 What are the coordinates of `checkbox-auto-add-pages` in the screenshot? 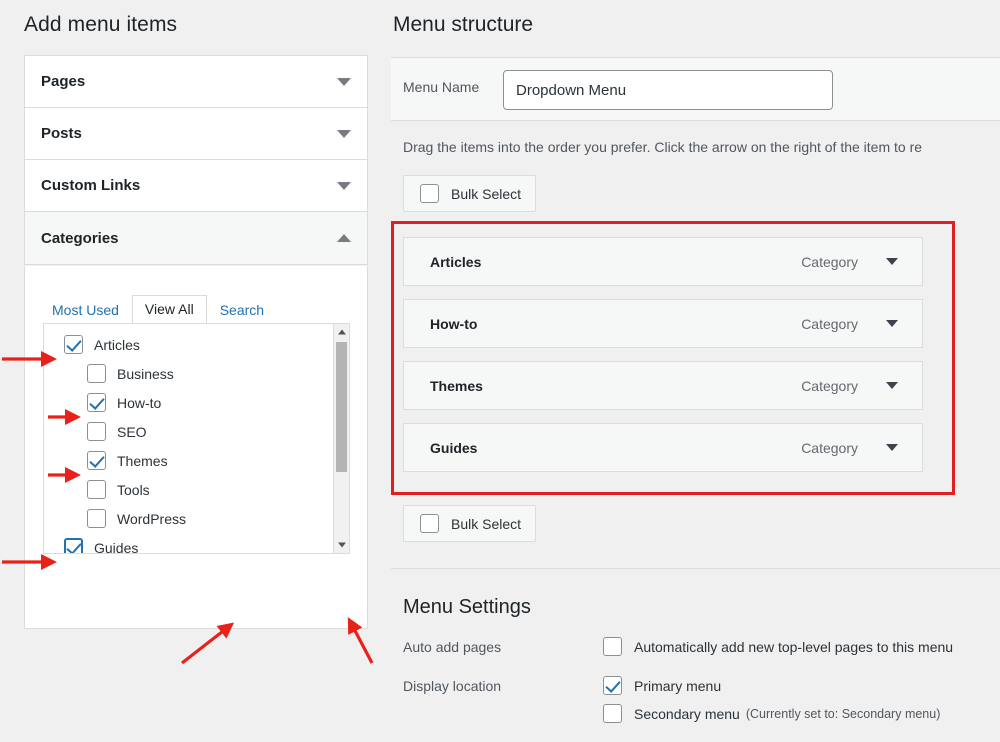 It's located at (612, 646).